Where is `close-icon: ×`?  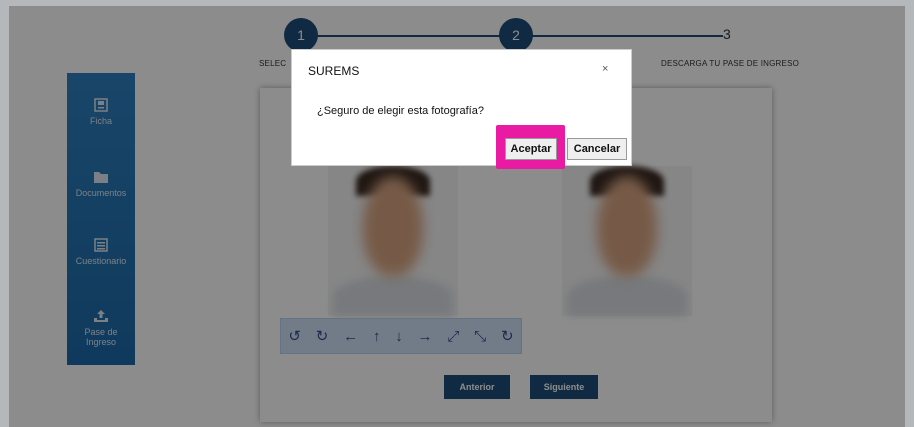 close-icon: × is located at coordinates (605, 69).